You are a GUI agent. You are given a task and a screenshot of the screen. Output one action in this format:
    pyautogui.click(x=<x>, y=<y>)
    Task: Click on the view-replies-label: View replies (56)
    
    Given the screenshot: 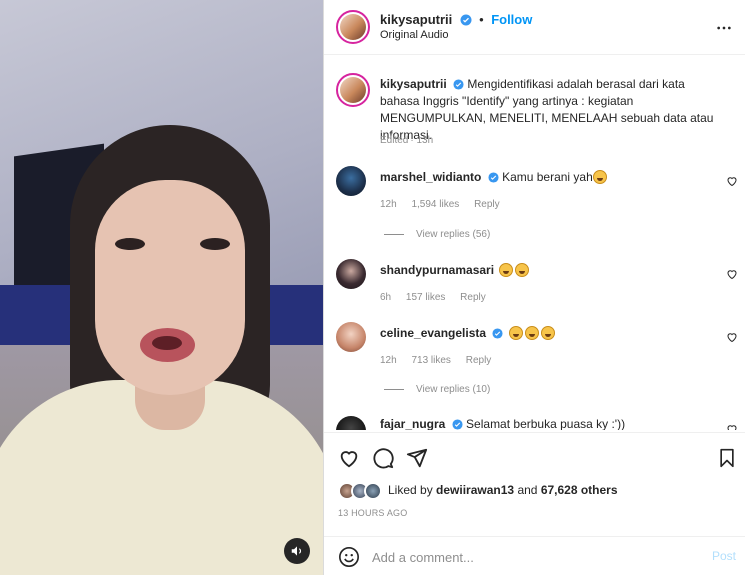 What is the action you would take?
    pyautogui.click(x=453, y=234)
    